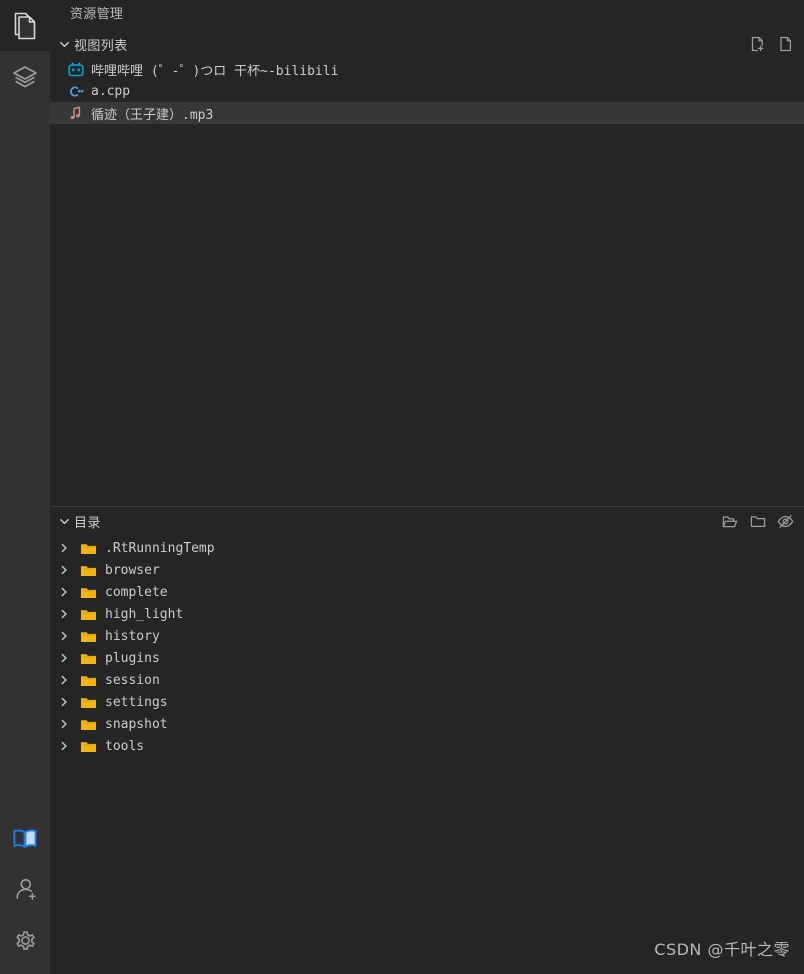 The width and height of the screenshot is (804, 974). I want to click on directory-section-label: 目录, so click(87, 523).